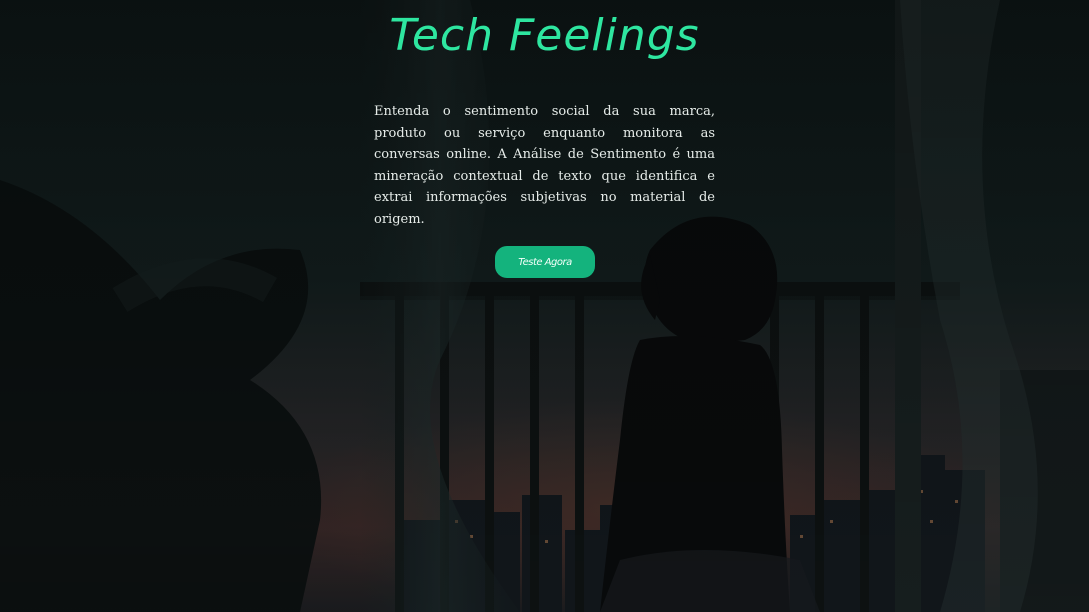 The image size is (1089, 612). I want to click on try-now-button: Teste Agora, so click(545, 262).